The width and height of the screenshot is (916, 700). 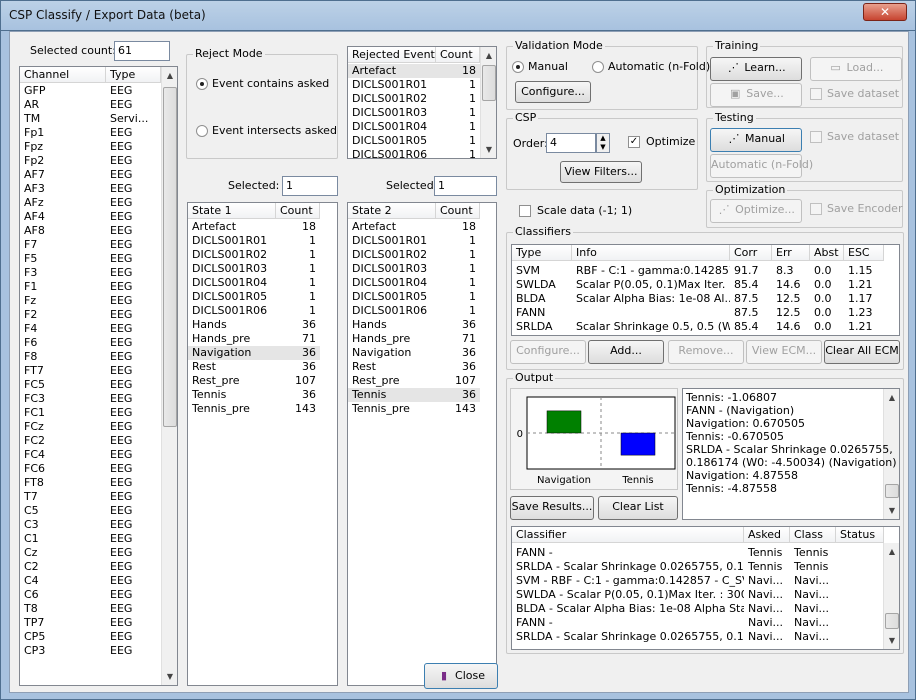 What do you see at coordinates (254, 395) in the screenshot?
I see `state1-row: Tennis 36` at bounding box center [254, 395].